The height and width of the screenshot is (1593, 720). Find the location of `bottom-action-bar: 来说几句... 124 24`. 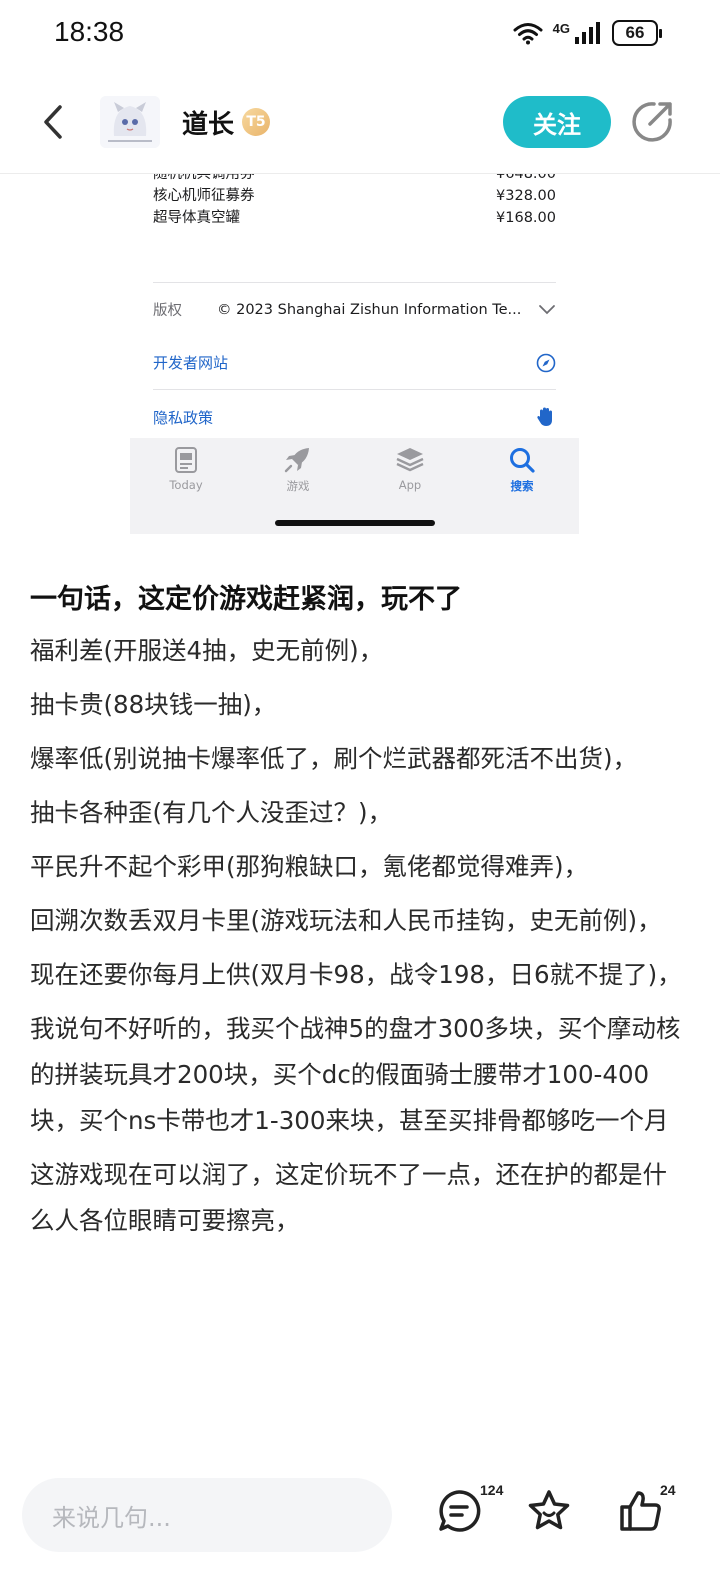

bottom-action-bar: 来说几句... 124 24 is located at coordinates (360, 1526).